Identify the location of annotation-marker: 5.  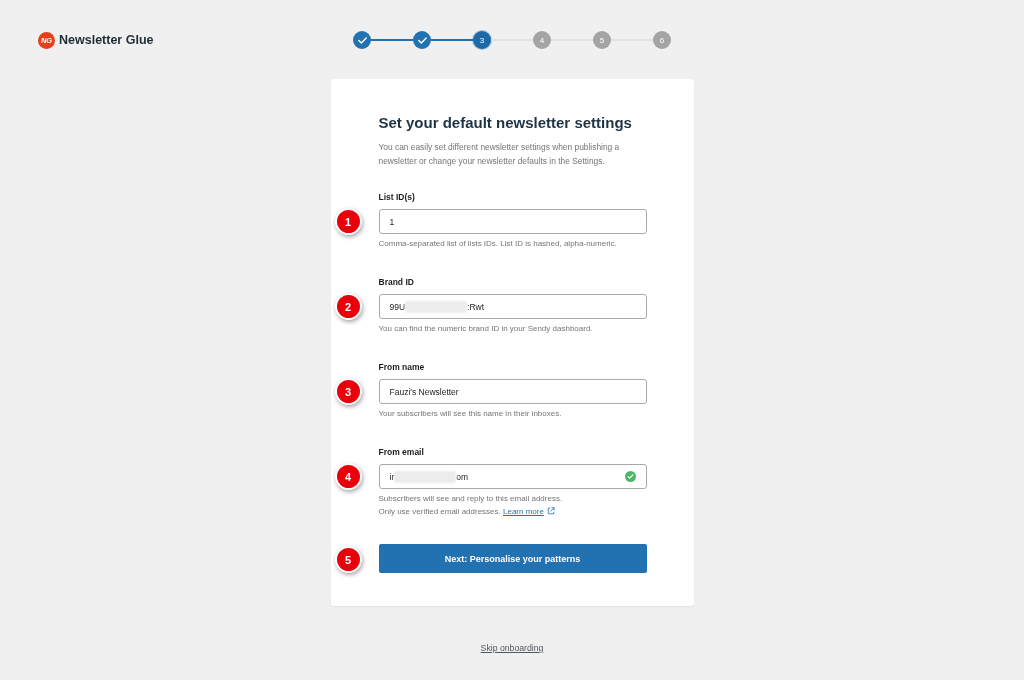
(348, 559).